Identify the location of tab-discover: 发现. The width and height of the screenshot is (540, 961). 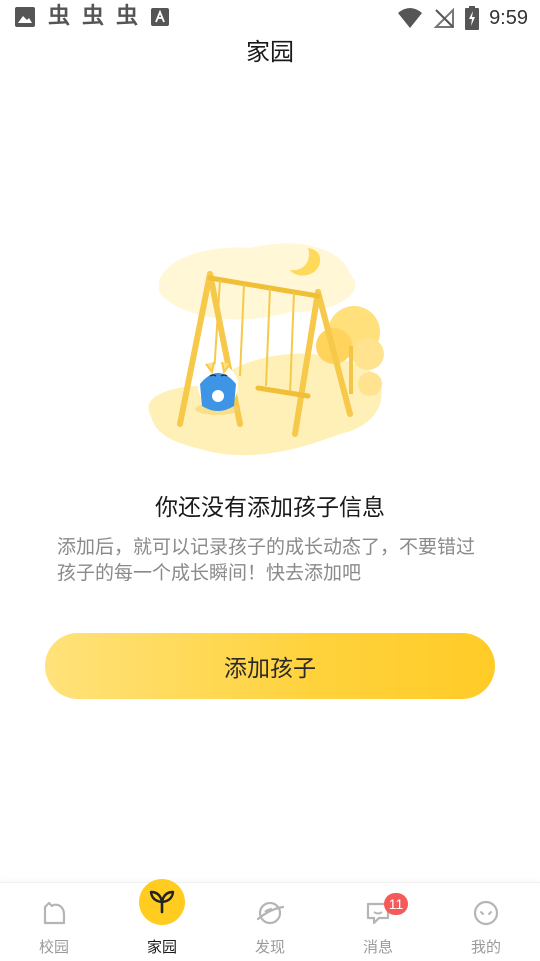
(270, 922).